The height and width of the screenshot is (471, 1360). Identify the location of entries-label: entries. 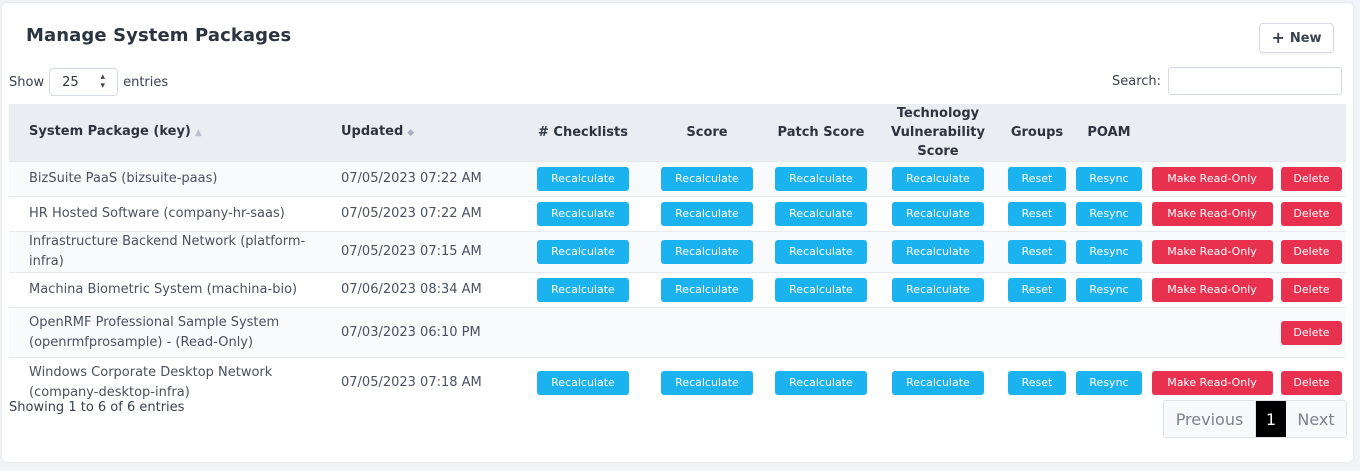
(146, 82).